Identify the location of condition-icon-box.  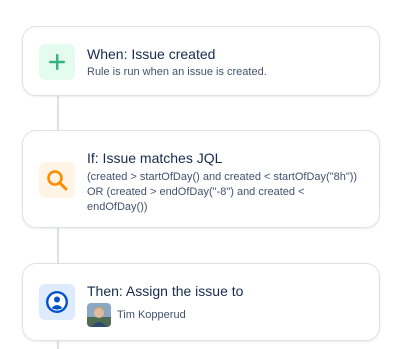
(57, 180).